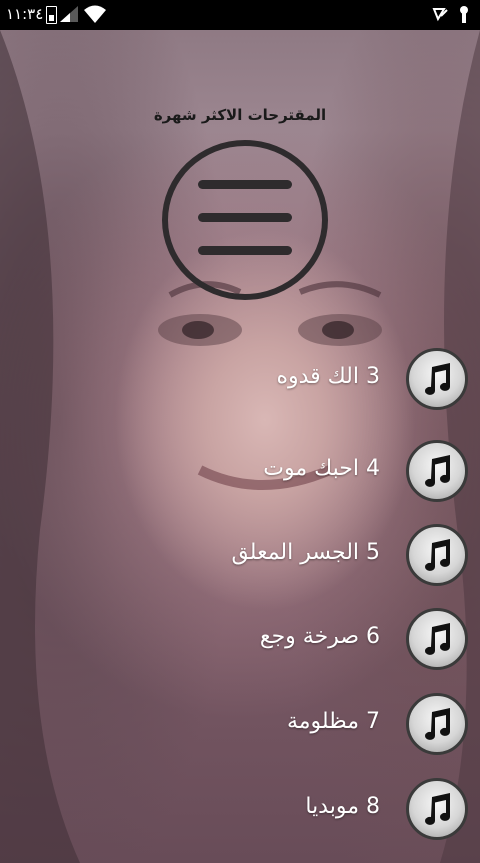  I want to click on song-row: 8 موبديا, so click(240, 810).